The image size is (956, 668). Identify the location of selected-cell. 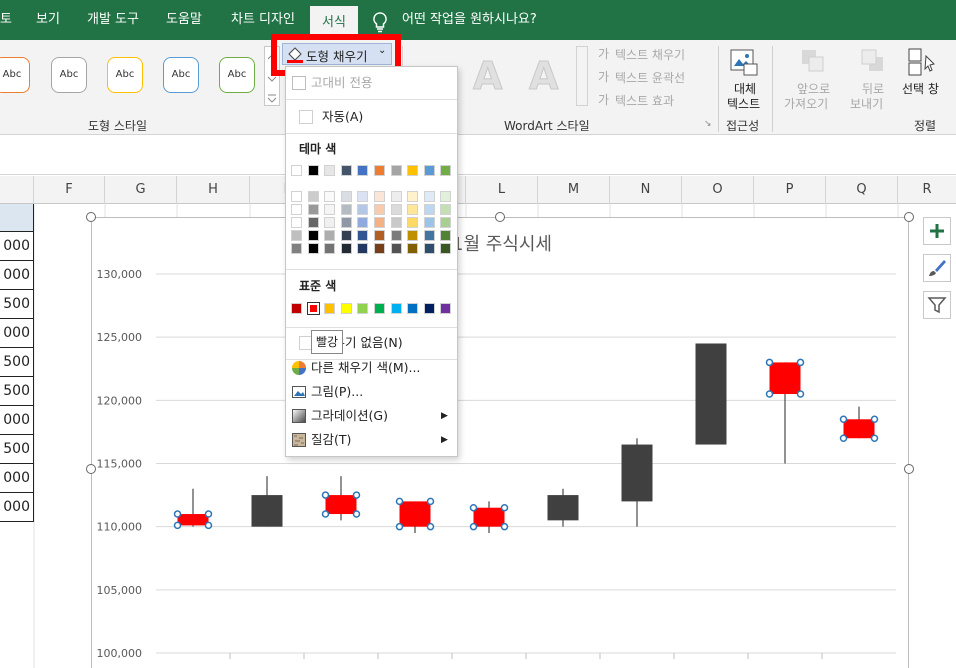
(17, 218).